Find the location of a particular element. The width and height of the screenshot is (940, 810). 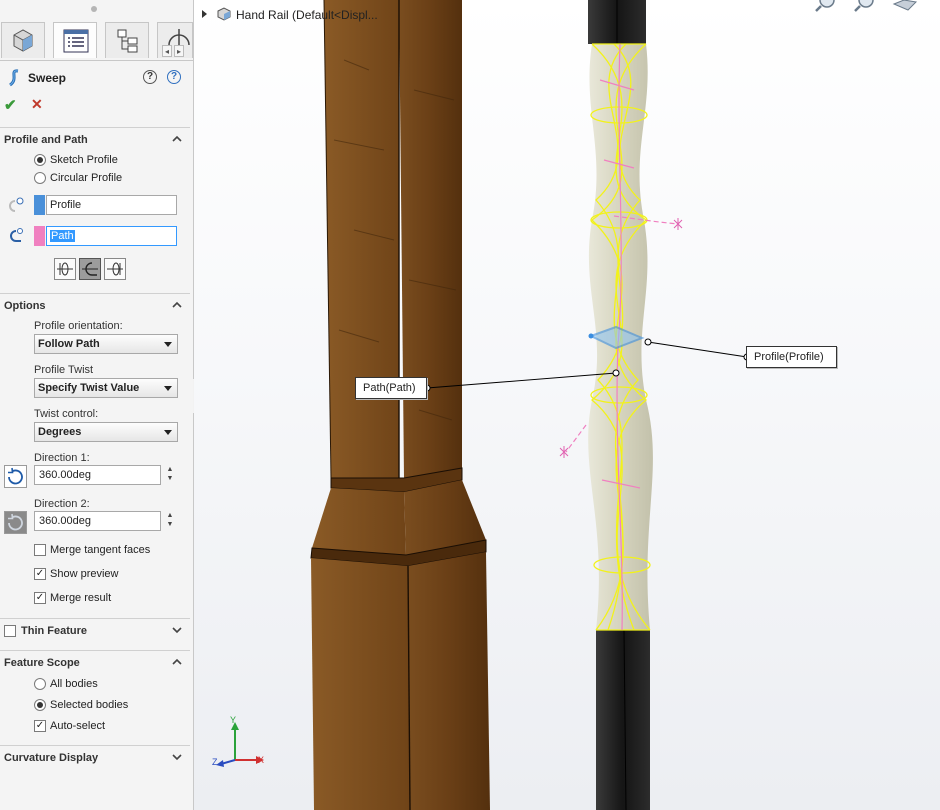

checkbox-label: Show preview is located at coordinates (84, 574).